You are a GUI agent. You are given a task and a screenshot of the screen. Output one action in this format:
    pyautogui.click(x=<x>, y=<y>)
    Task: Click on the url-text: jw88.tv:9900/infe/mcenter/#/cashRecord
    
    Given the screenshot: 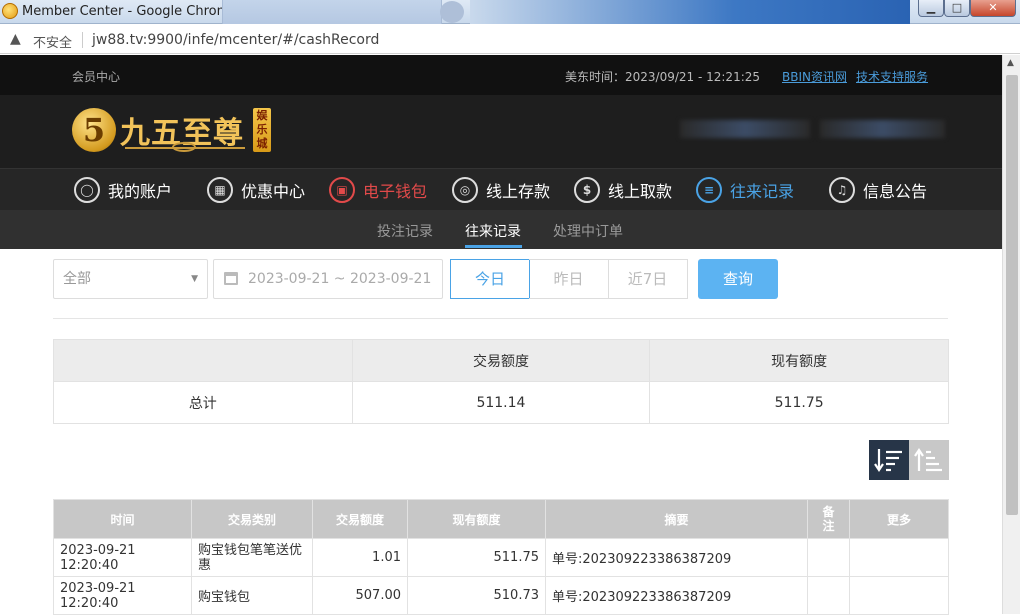 What is the action you would take?
    pyautogui.click(x=235, y=40)
    